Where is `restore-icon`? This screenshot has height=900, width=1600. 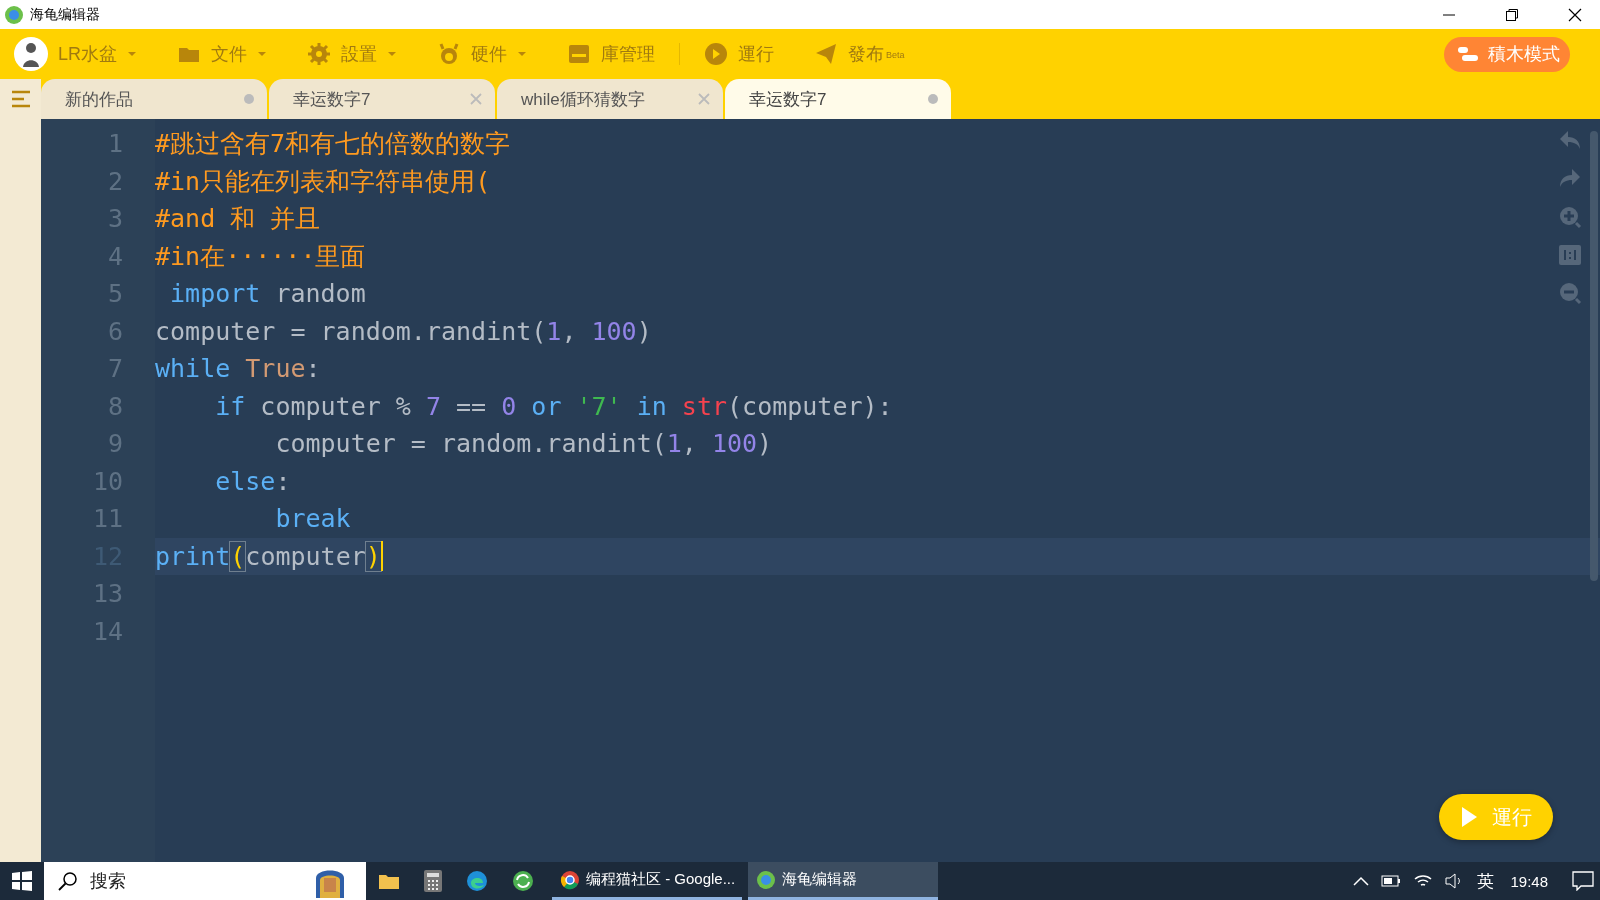
restore-icon is located at coordinates (1512, 14).